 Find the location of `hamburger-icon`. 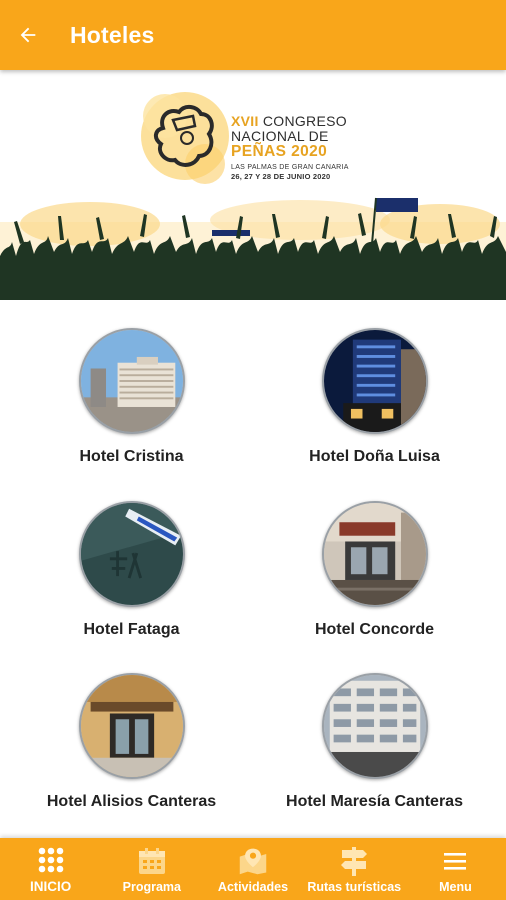

hamburger-icon is located at coordinates (455, 861).